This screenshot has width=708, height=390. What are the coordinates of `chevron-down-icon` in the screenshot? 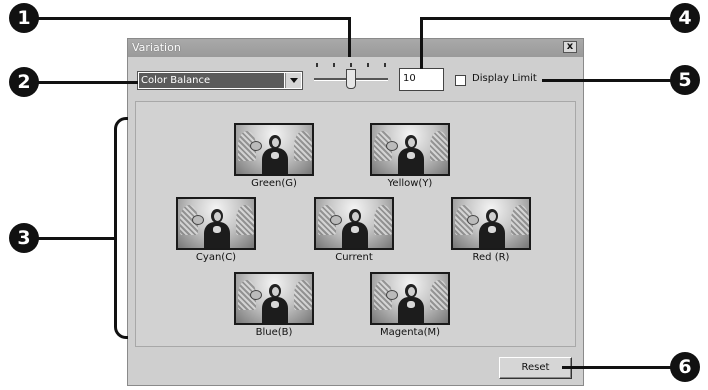 It's located at (293, 80).